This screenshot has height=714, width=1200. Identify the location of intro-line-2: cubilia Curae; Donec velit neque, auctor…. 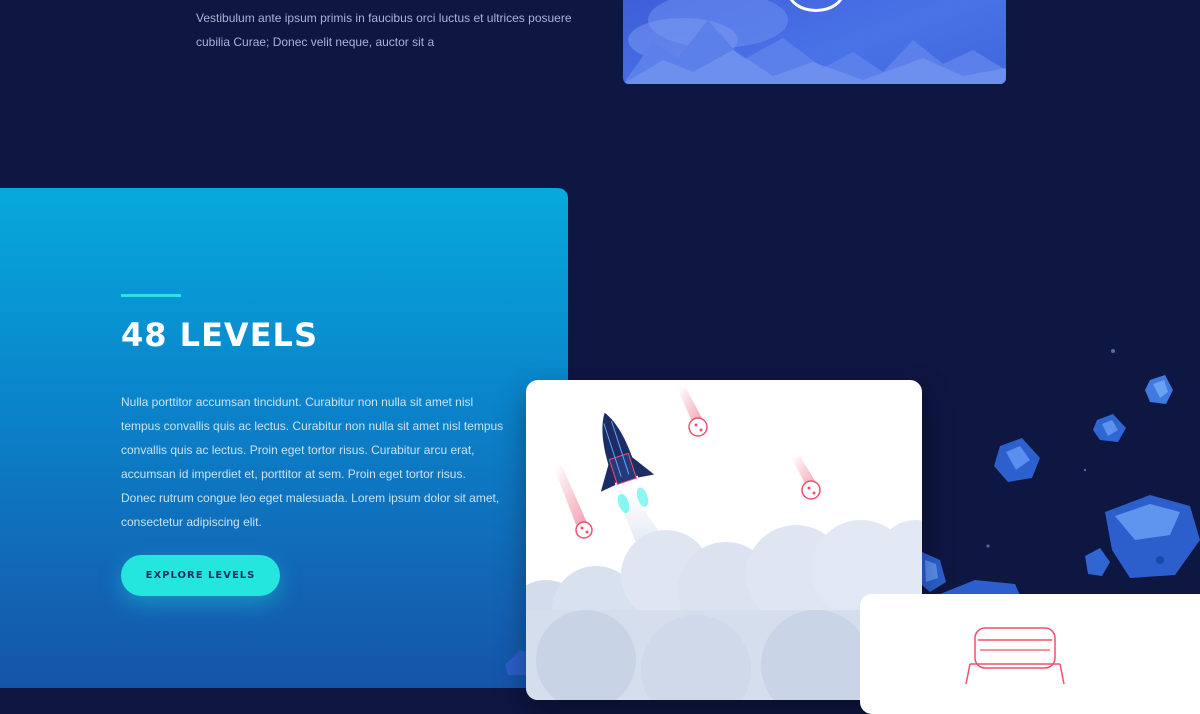
(315, 42).